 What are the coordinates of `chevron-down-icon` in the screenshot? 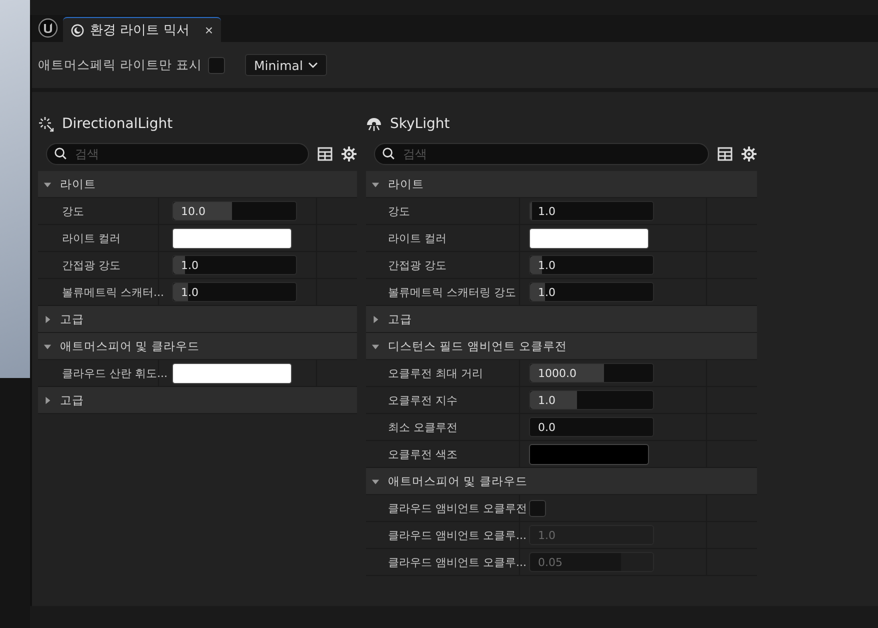 It's located at (313, 65).